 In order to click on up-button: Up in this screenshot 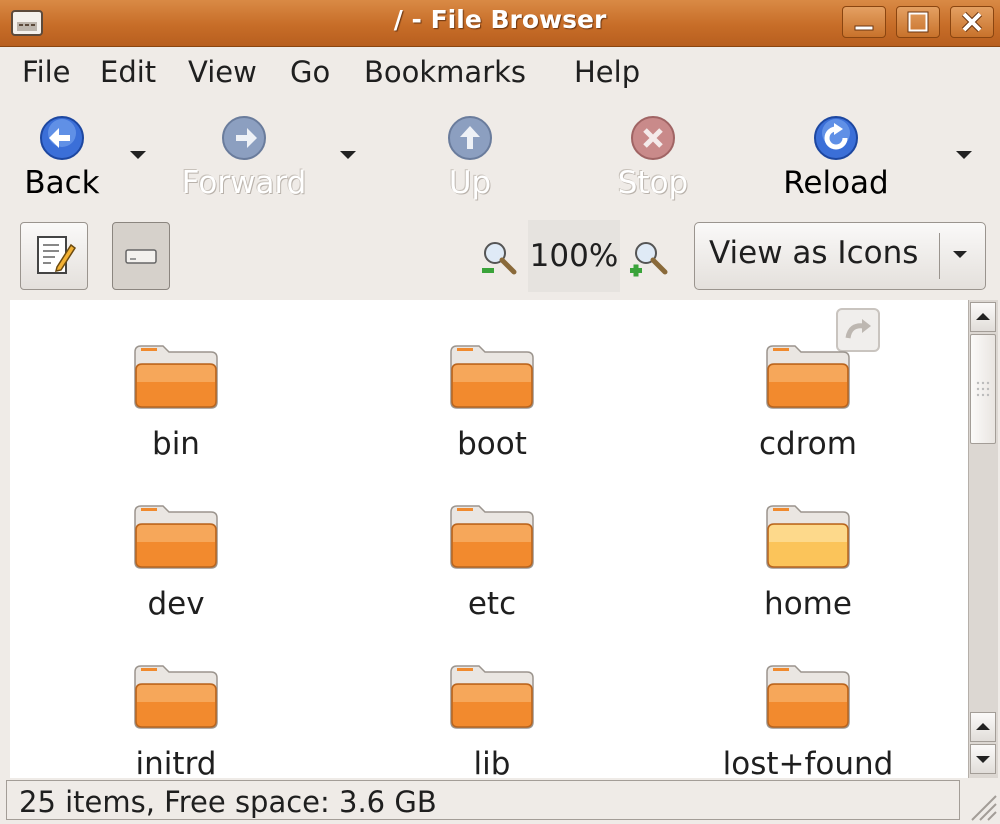, I will do `click(470, 157)`.